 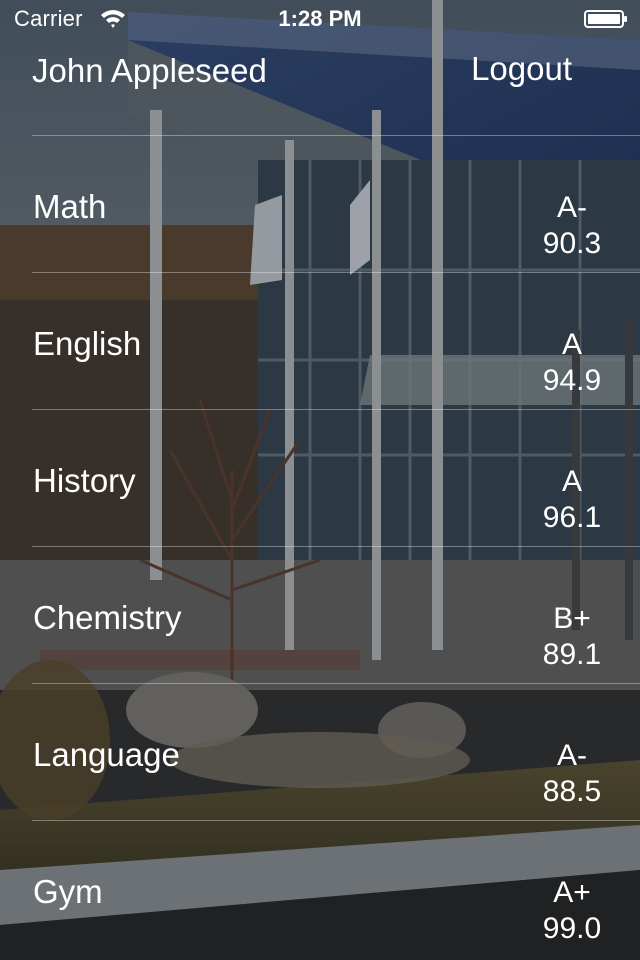 I want to click on subject-label: Language, so click(x=106, y=754).